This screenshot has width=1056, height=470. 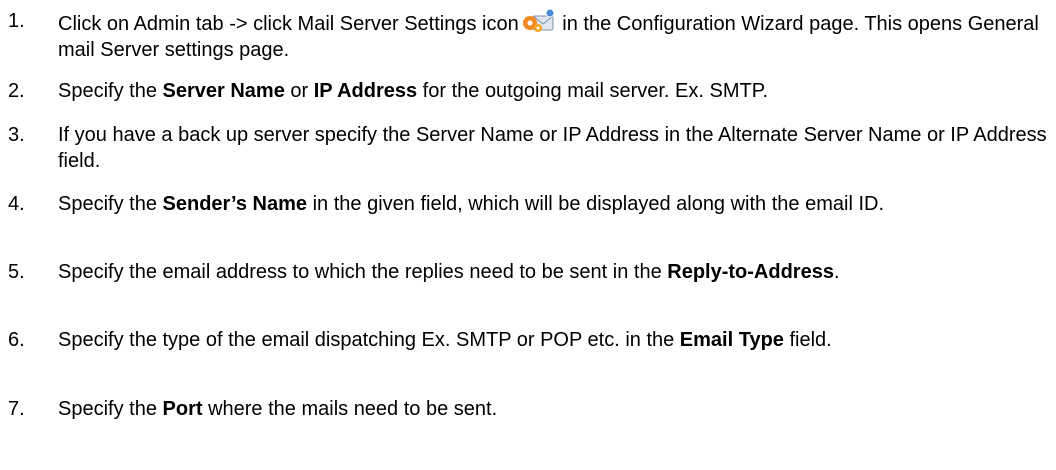 What do you see at coordinates (16, 91) in the screenshot?
I see `step-number: 2.` at bounding box center [16, 91].